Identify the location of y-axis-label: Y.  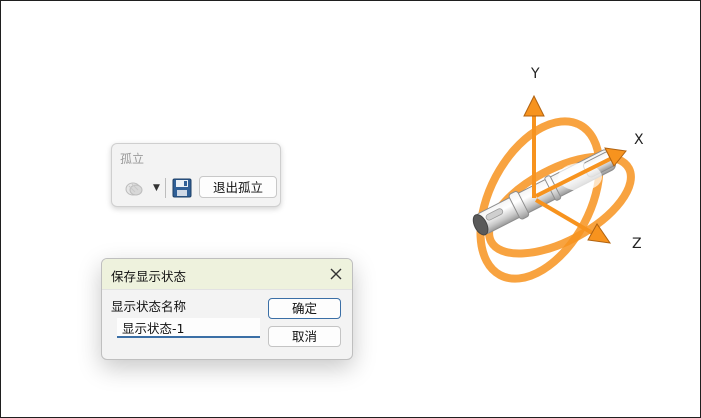
(535, 74).